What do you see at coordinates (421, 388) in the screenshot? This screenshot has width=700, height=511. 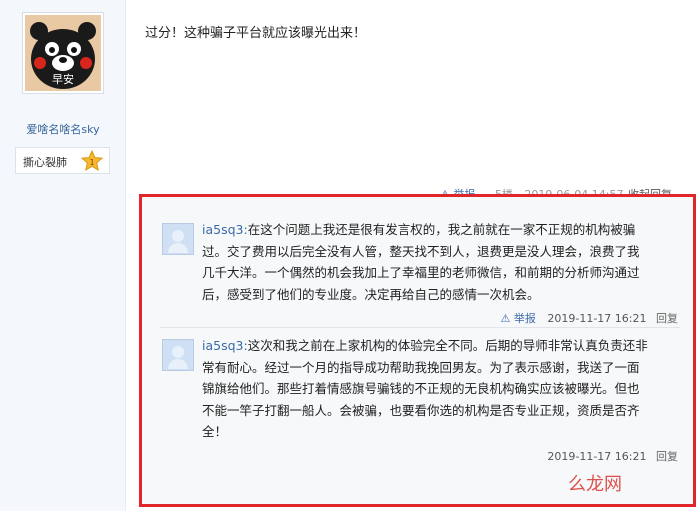 I see `reply-text-line: 锦旗给他们。那些打着情感旗号骗钱的不正规的无良机构确实应该被曝光。但也` at bounding box center [421, 388].